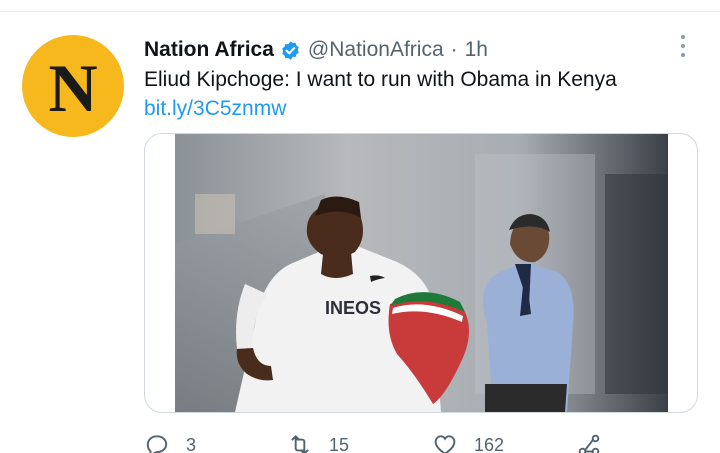  Describe the element at coordinates (339, 443) in the screenshot. I see `retweet-count: 15` at that location.